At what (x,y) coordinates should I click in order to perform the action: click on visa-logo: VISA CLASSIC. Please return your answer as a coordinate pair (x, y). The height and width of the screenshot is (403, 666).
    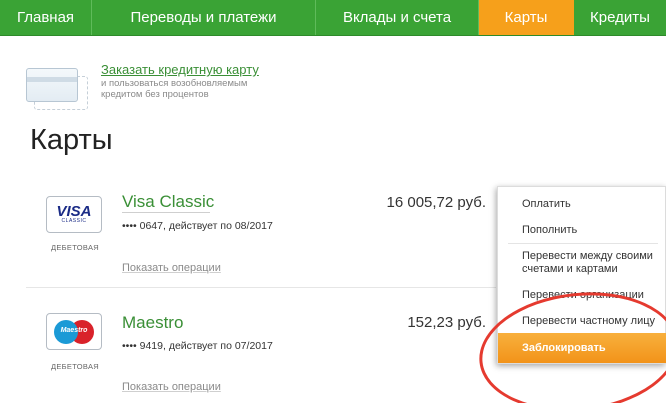
    Looking at the image, I should click on (74, 214).